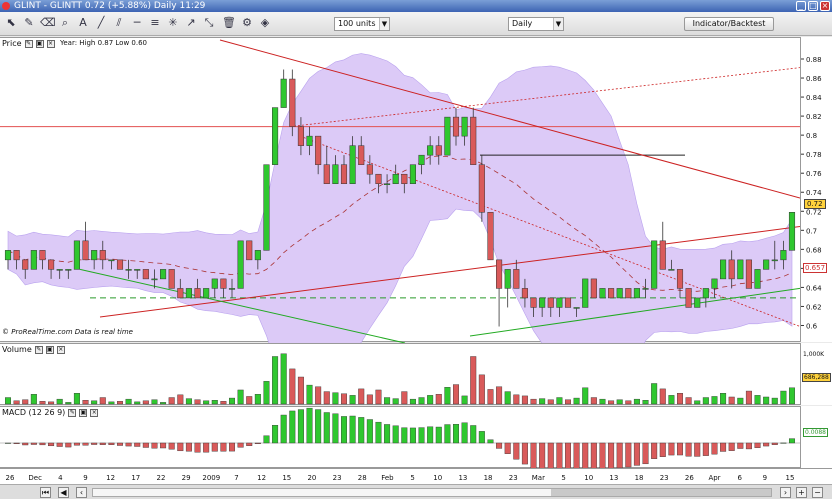 This screenshot has height=499, width=832. What do you see at coordinates (536, 24) in the screenshot?
I see `period-select: Daily ▼` at bounding box center [536, 24].